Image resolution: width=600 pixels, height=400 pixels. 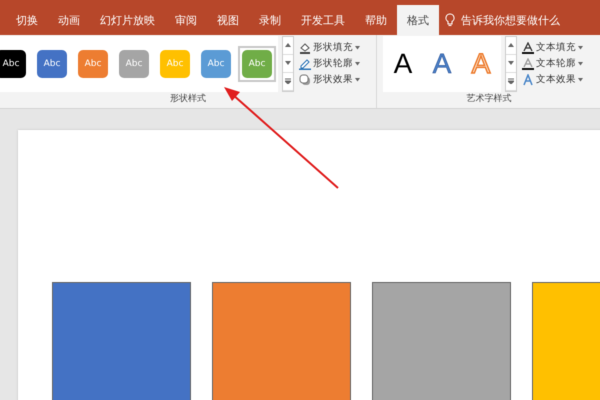 What do you see at coordinates (228, 20) in the screenshot?
I see `ribbon-tab: 视图` at bounding box center [228, 20].